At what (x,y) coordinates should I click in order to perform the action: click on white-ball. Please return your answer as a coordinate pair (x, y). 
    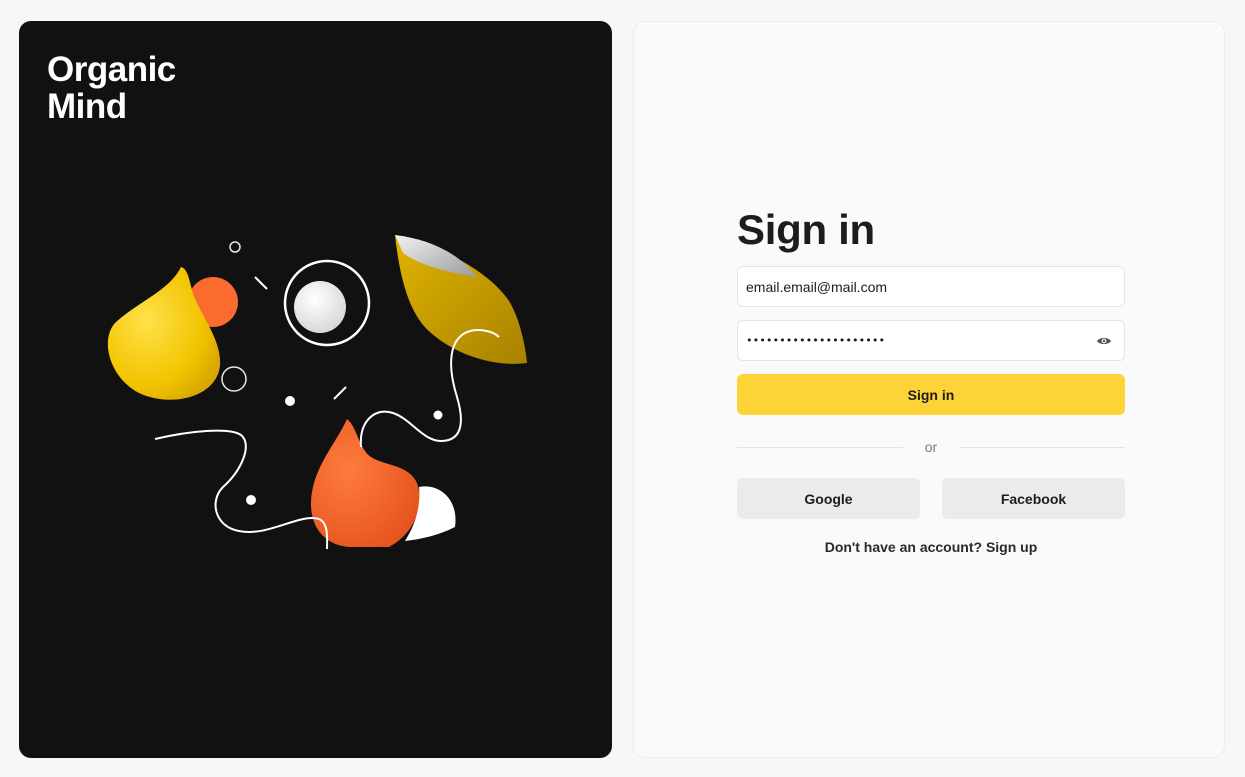
    Looking at the image, I should click on (320, 307).